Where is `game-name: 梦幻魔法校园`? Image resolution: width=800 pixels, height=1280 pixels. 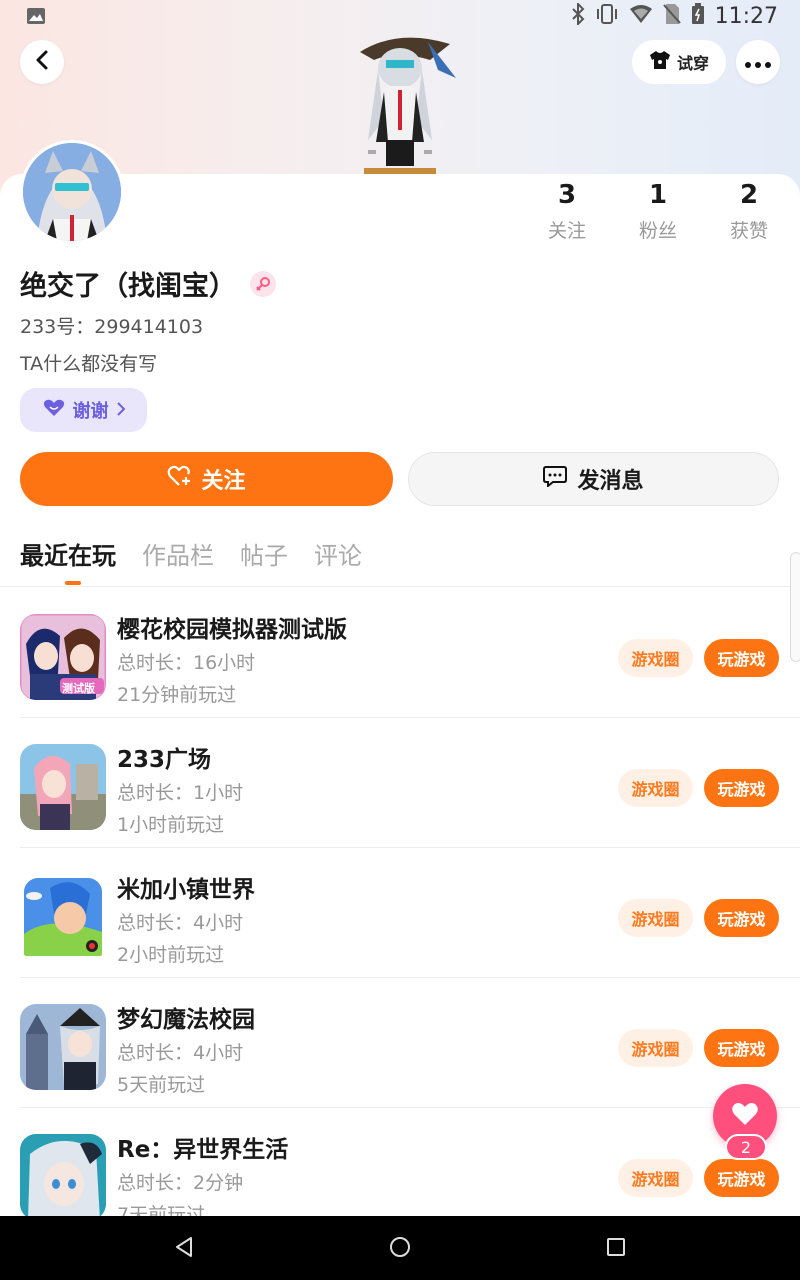 game-name: 梦幻魔法校园 is located at coordinates (186, 1020).